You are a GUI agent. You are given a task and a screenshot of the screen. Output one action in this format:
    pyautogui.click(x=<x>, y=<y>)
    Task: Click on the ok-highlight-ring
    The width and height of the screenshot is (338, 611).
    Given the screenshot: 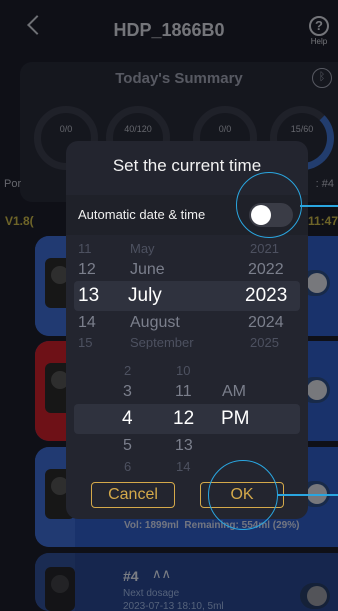 What is the action you would take?
    pyautogui.click(x=243, y=495)
    